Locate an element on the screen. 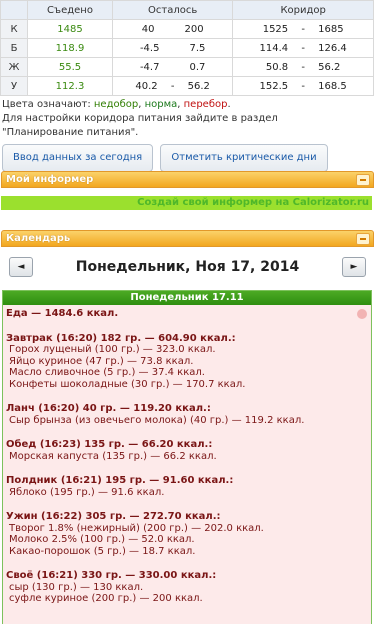  meal-header-supper: Ужин (16:22) 305 гр. — 272.70 ккал.: is located at coordinates (113, 516).